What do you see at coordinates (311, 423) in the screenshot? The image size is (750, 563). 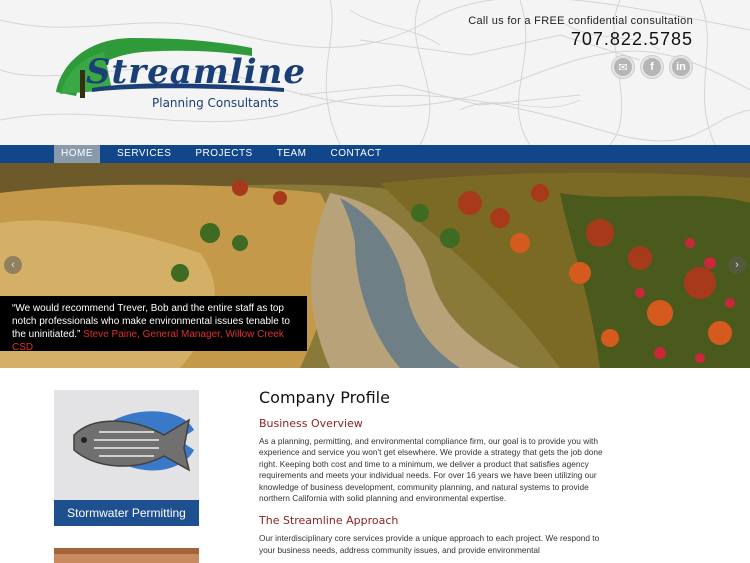 I see `section-heading-overview: Business Overview` at bounding box center [311, 423].